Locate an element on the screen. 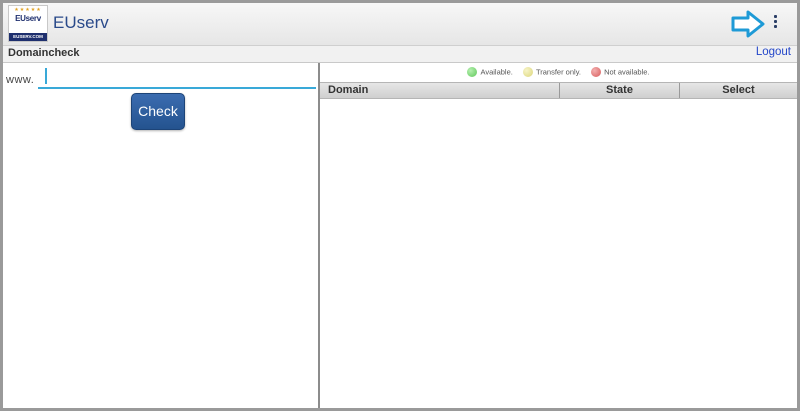  legend-item-transfer: Transfer only. is located at coordinates (551, 72).